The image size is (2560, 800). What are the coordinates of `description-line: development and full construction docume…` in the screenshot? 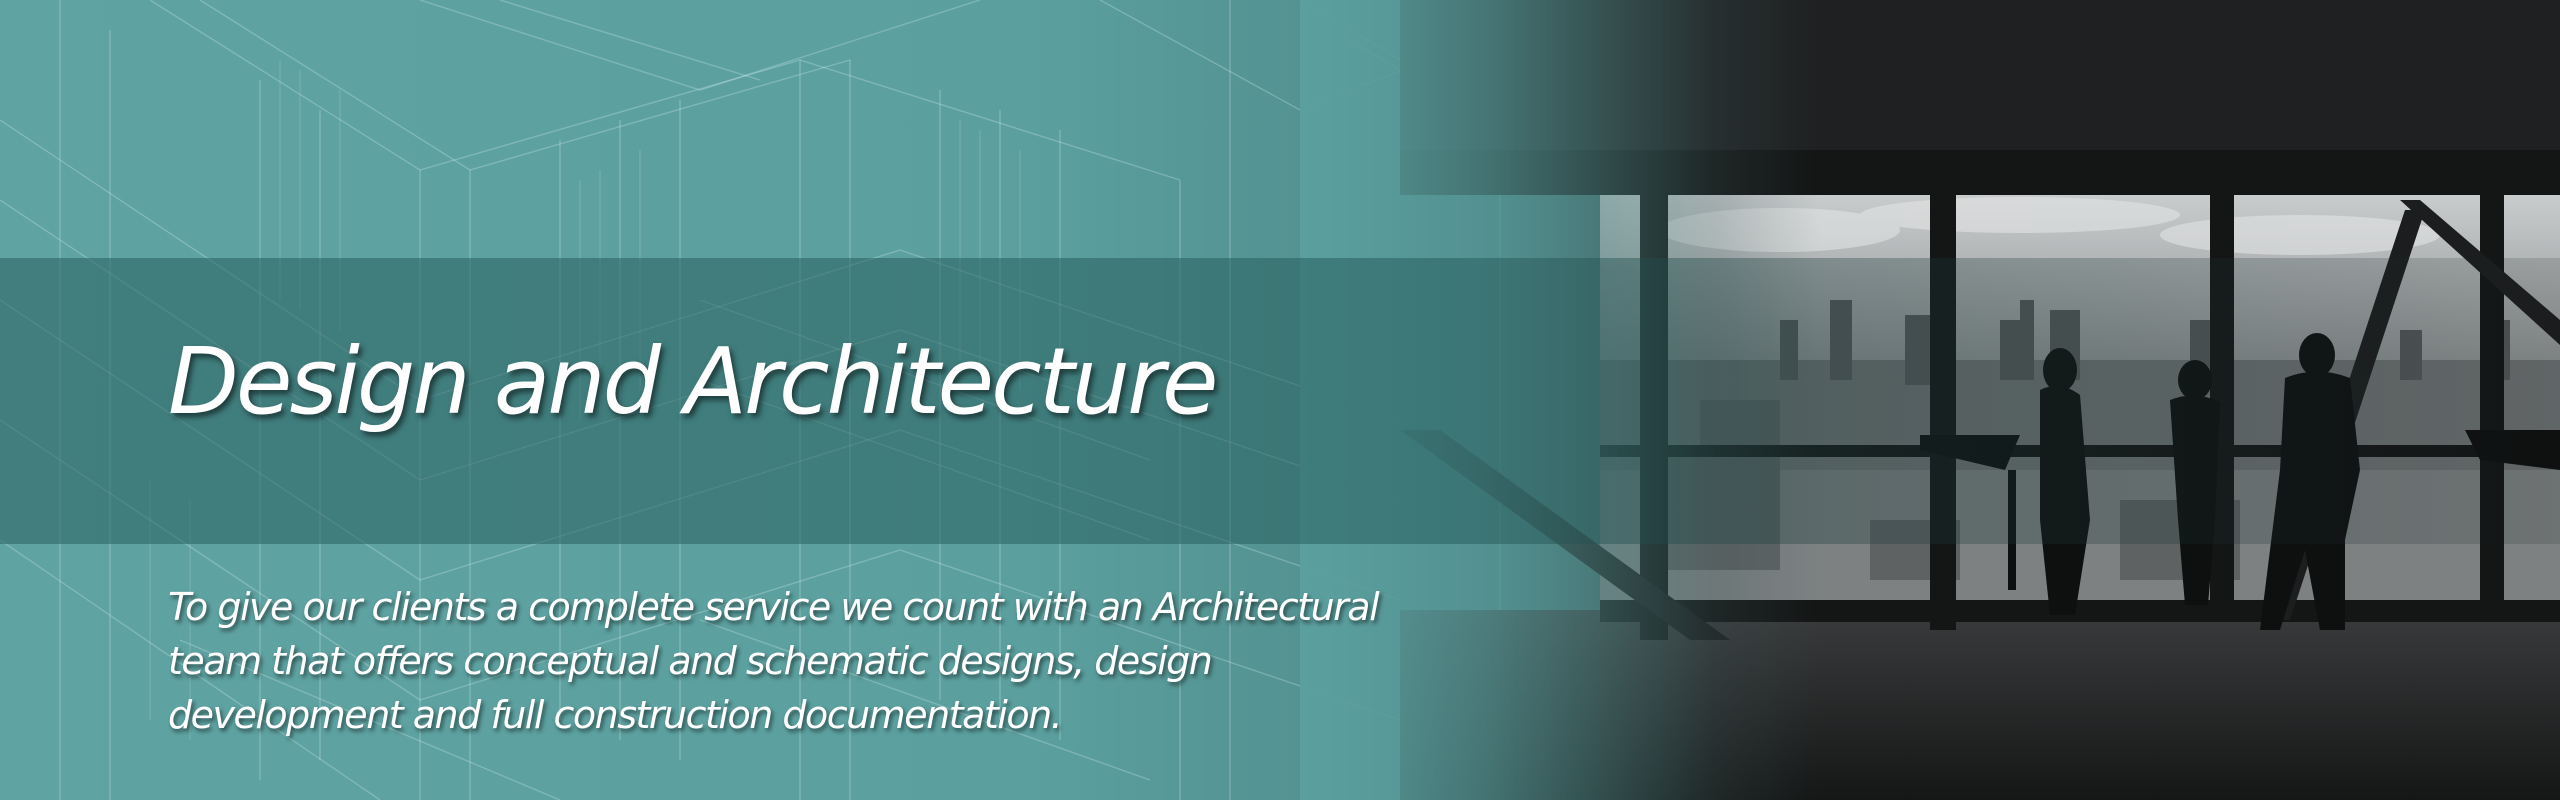 It's located at (615, 715).